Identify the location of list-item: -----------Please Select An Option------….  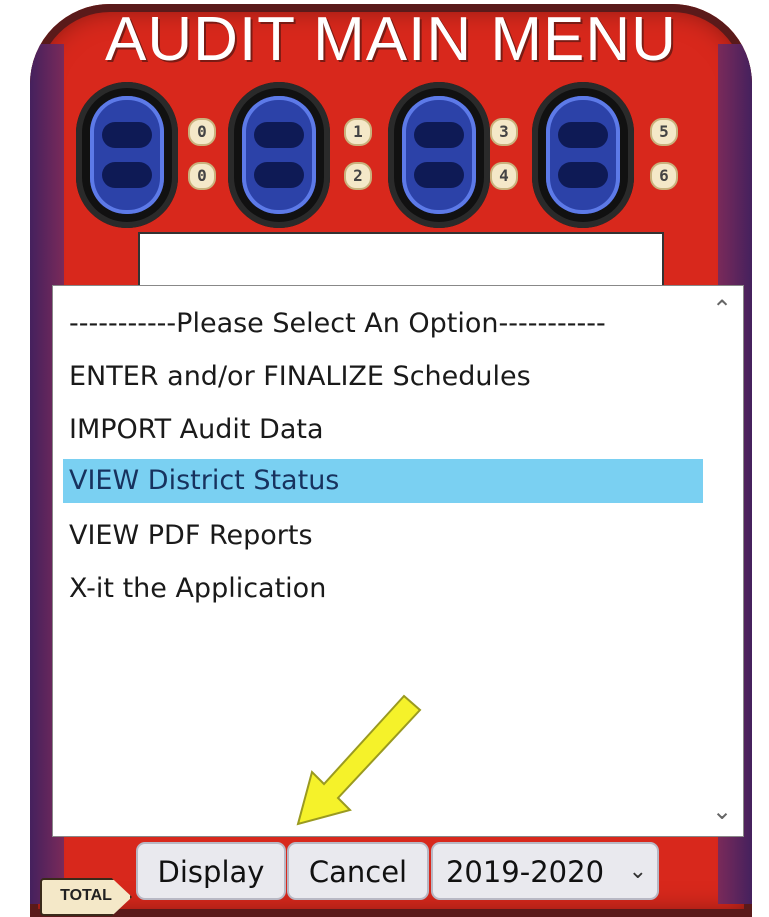
(383, 324).